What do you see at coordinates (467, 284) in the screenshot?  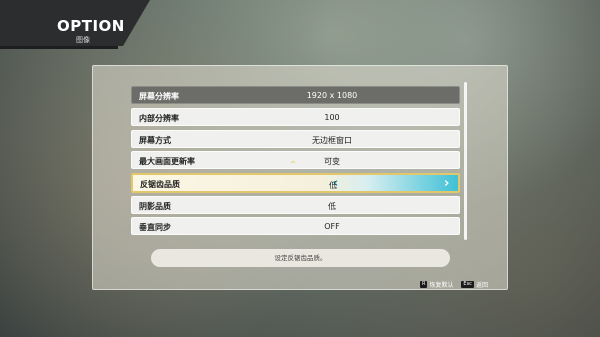 I see `back-key-icon: Esc` at bounding box center [467, 284].